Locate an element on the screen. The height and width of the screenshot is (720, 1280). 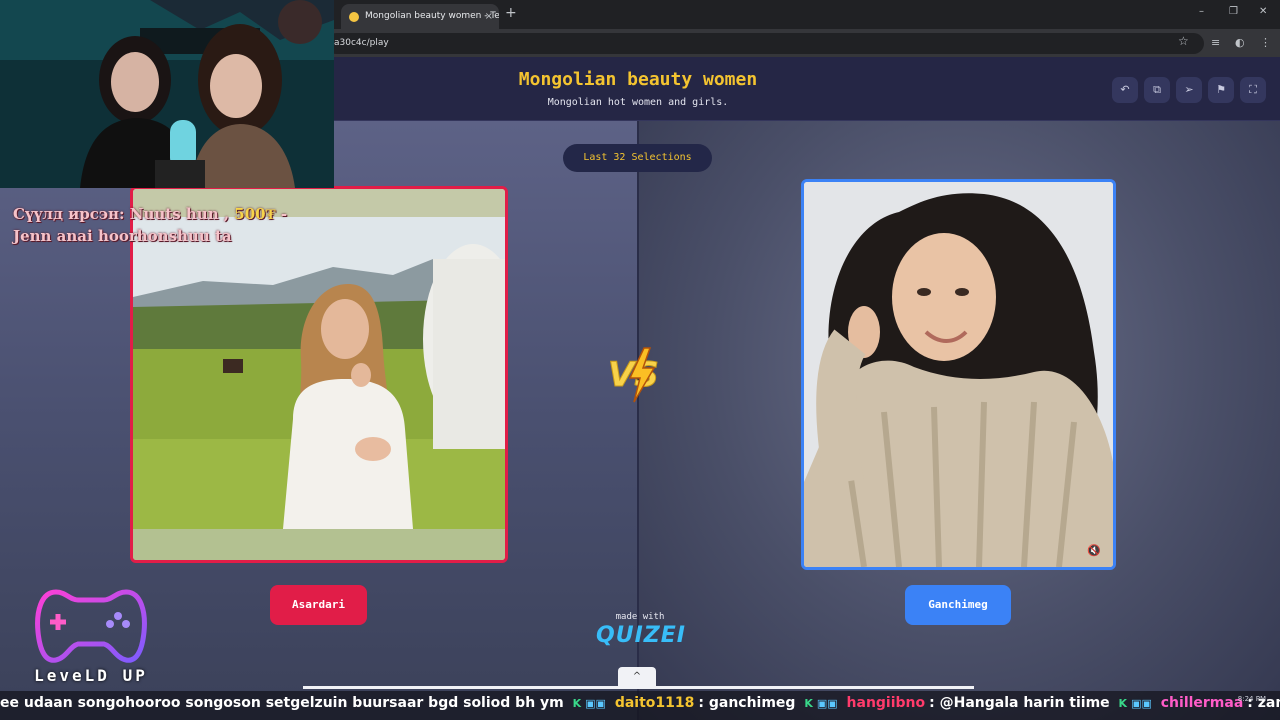
webcam-feed is located at coordinates (167, 94).